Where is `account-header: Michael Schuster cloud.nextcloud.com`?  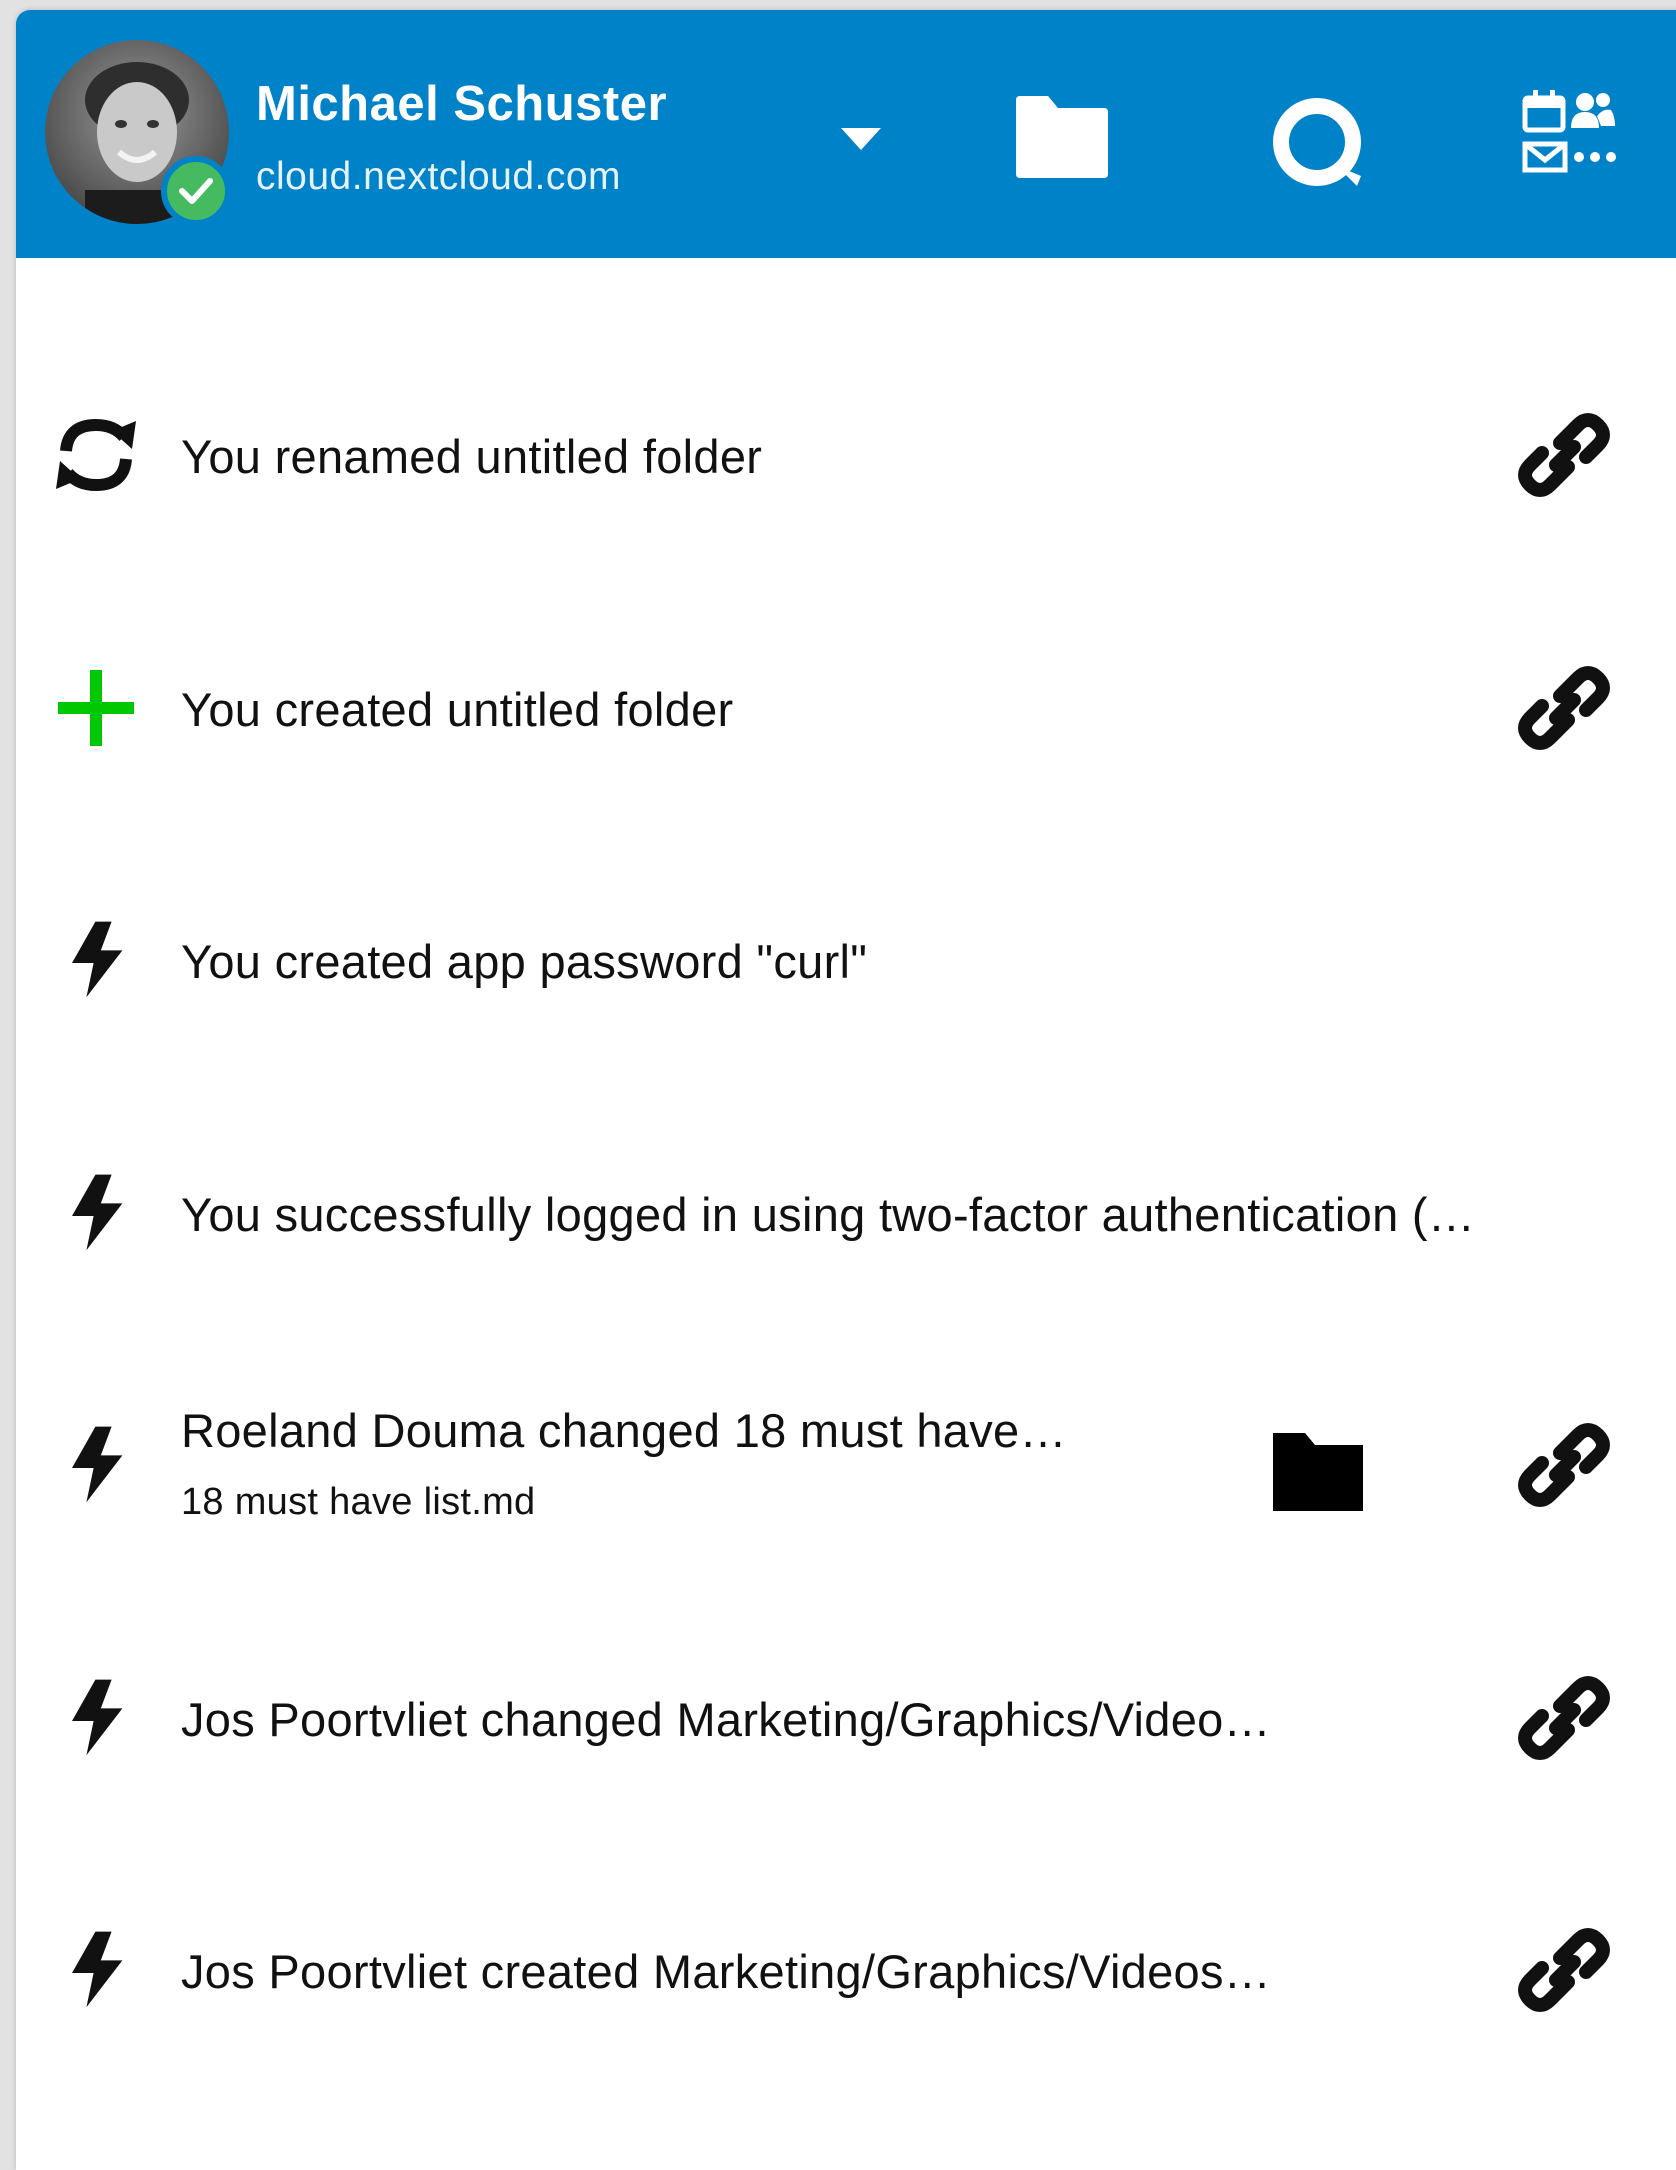
account-header: Michael Schuster cloud.nextcloud.com is located at coordinates (846, 134).